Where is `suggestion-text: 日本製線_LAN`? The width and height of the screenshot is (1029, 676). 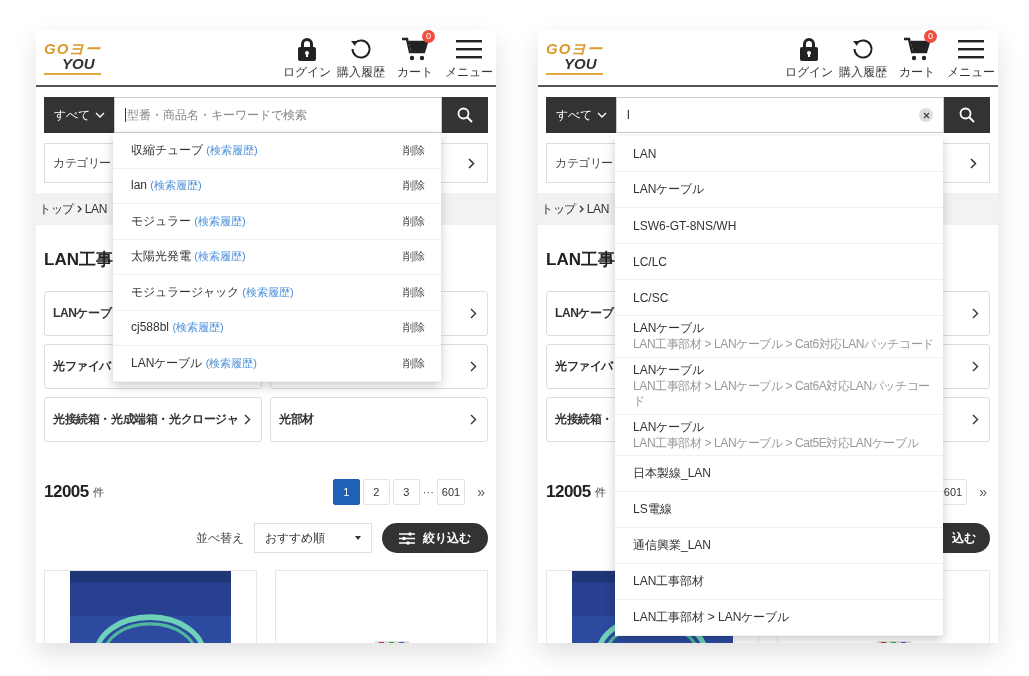 suggestion-text: 日本製線_LAN is located at coordinates (672, 474).